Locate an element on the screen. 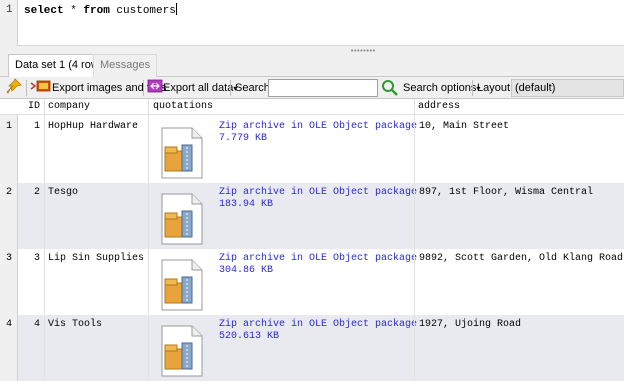 The image size is (624, 381). attachment-size: 183.94 KB is located at coordinates (246, 204).